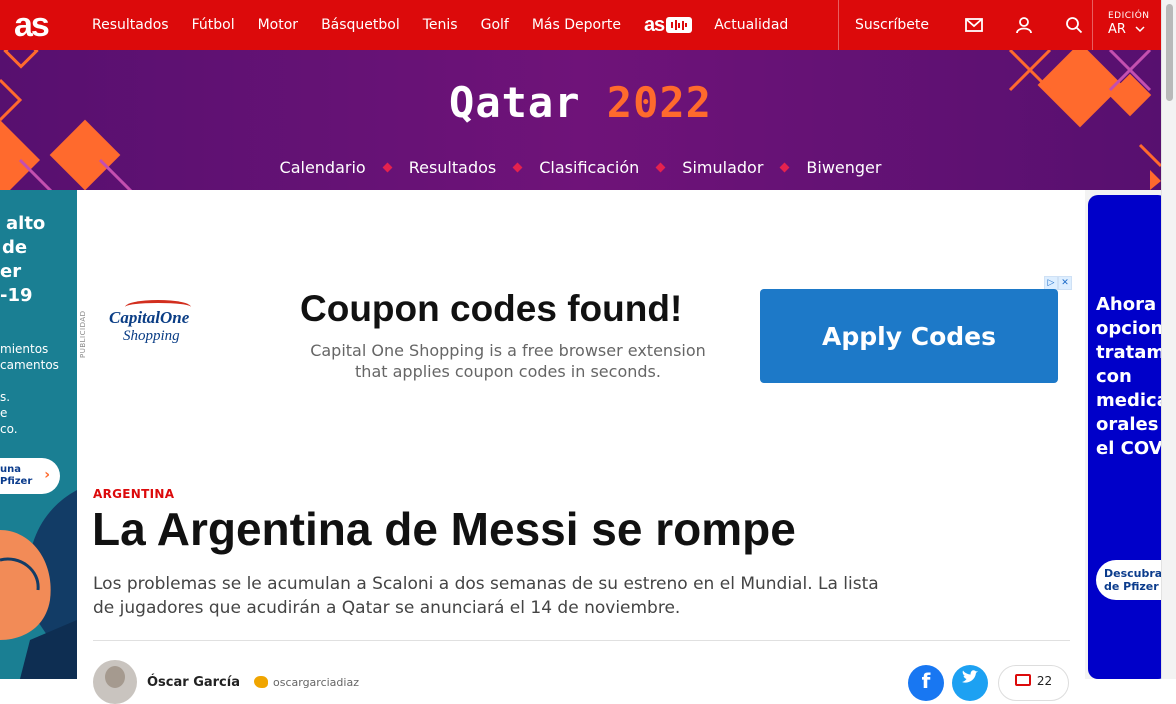  I want to click on edition-selector: EDICIÓN AR, so click(1126, 25).